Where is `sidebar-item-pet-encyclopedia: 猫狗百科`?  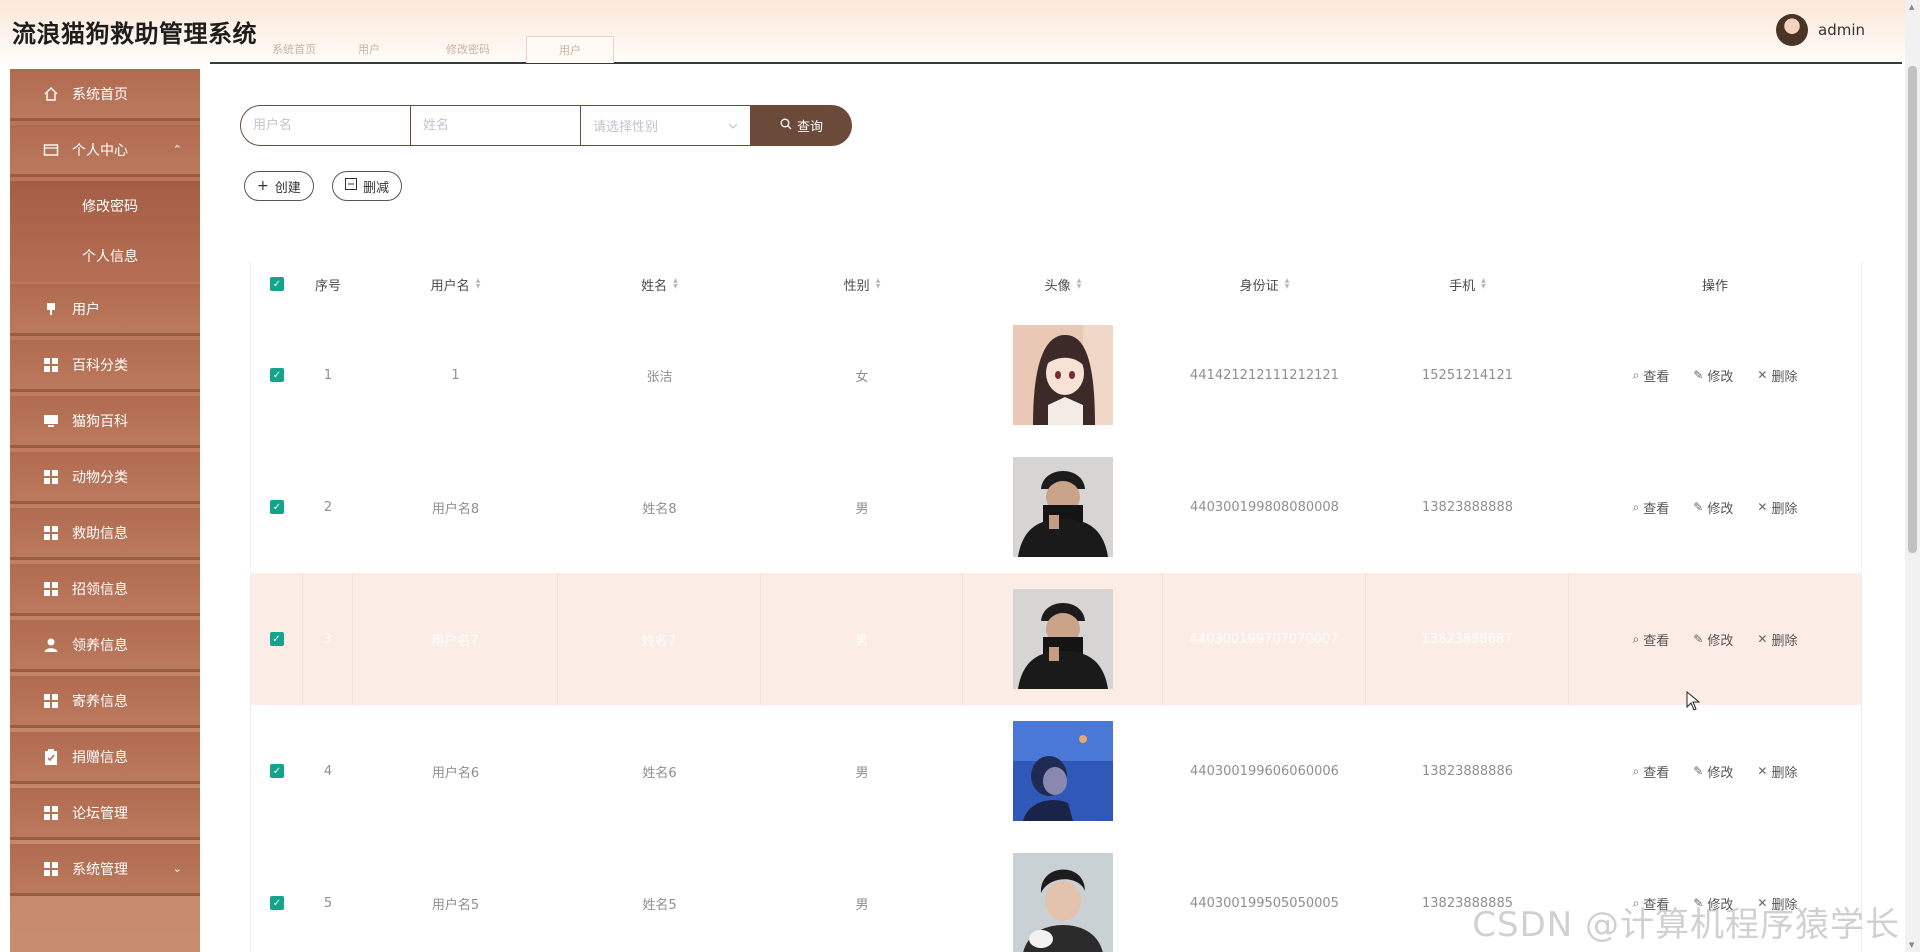 sidebar-item-pet-encyclopedia: 猫狗百科 is located at coordinates (105, 422).